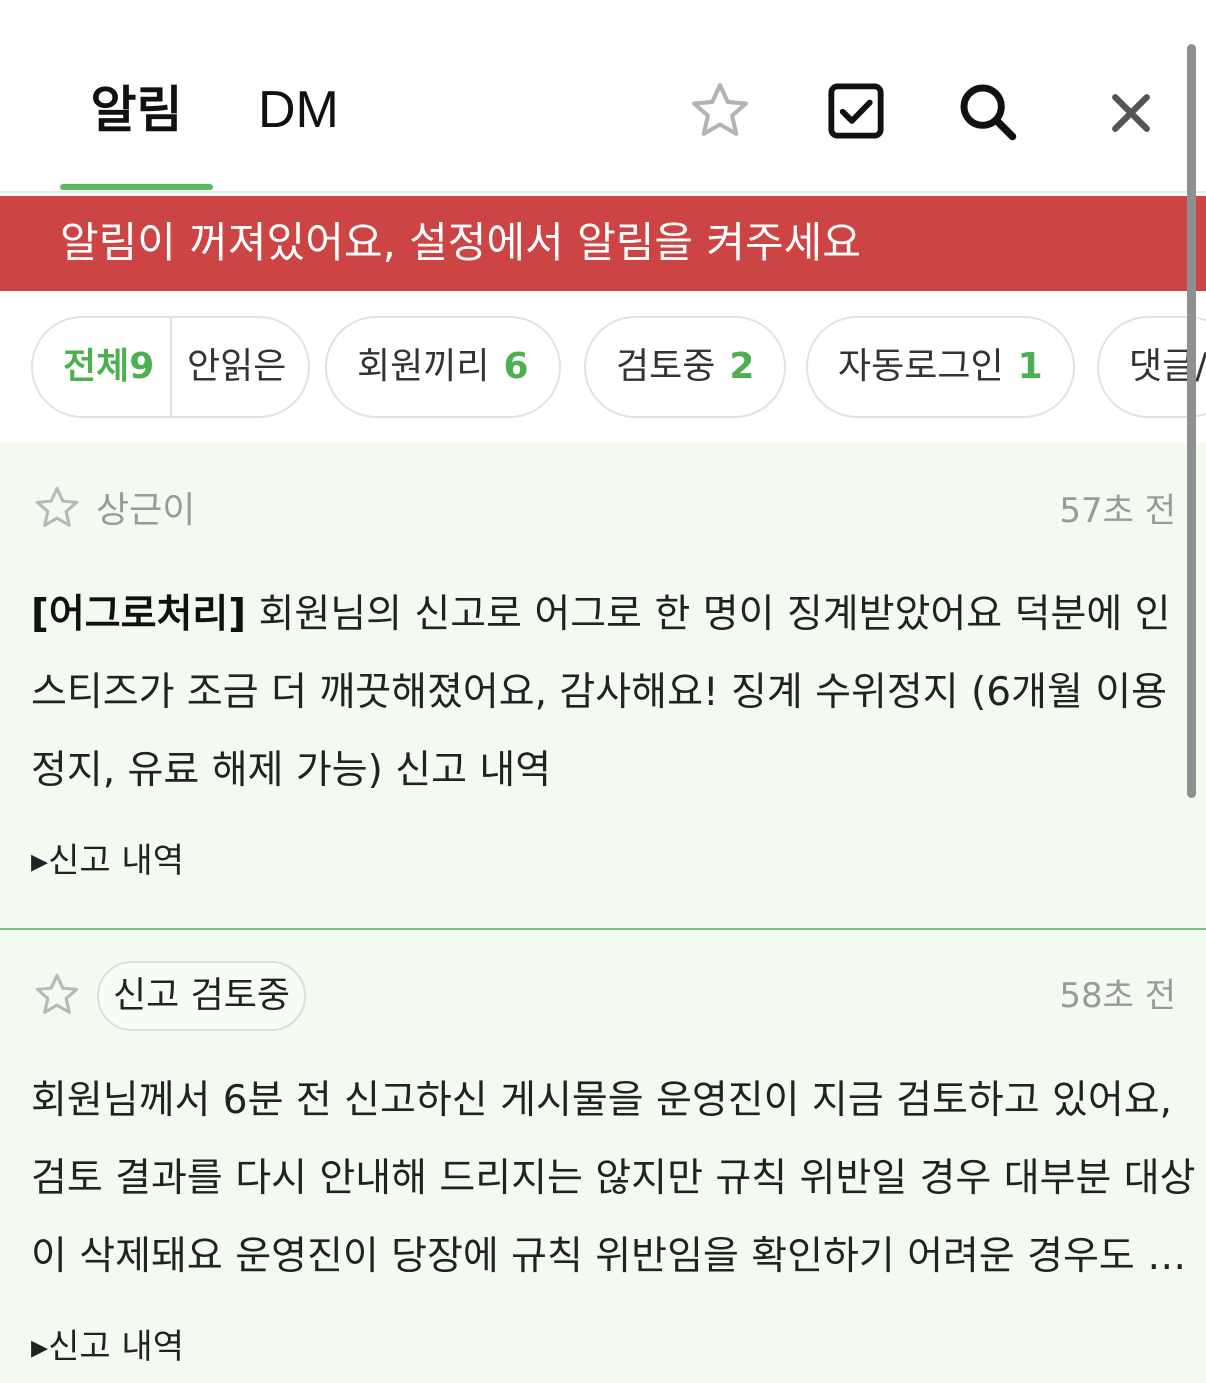  What do you see at coordinates (298, 110) in the screenshot?
I see `tab-dm: DM` at bounding box center [298, 110].